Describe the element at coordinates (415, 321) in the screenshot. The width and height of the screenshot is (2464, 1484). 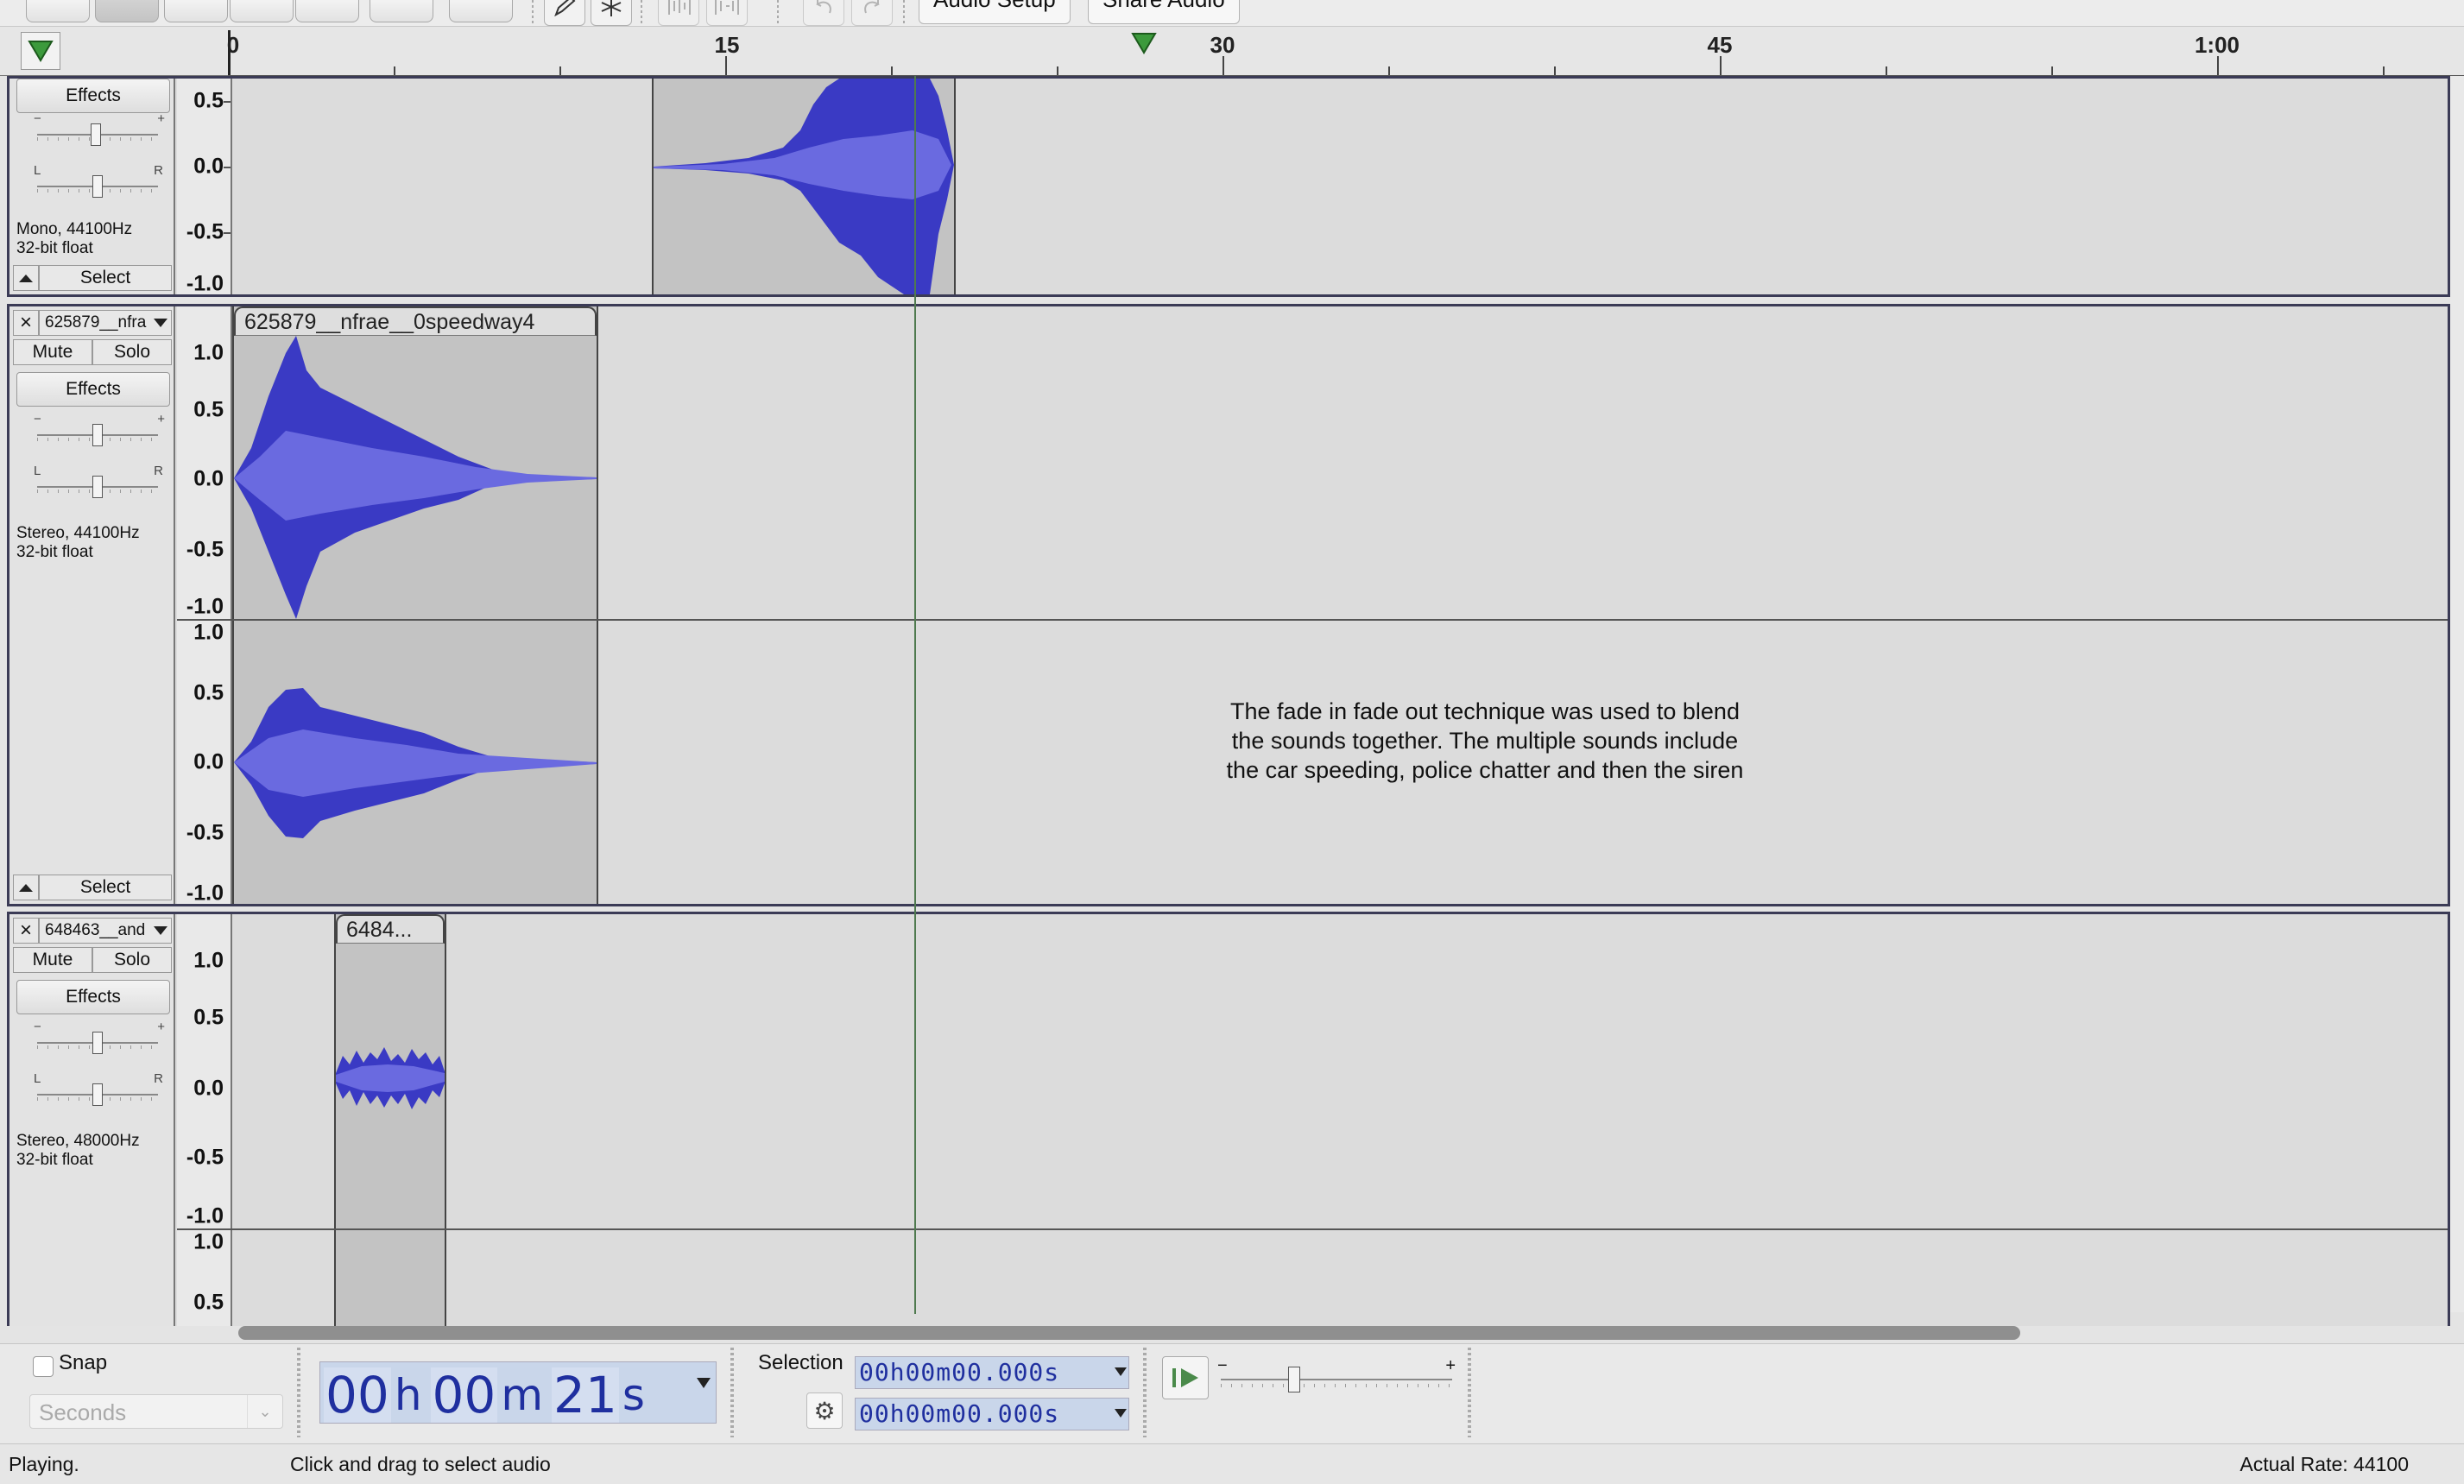
I see `clip-title: 625879__nfrae__0speedway4` at that location.